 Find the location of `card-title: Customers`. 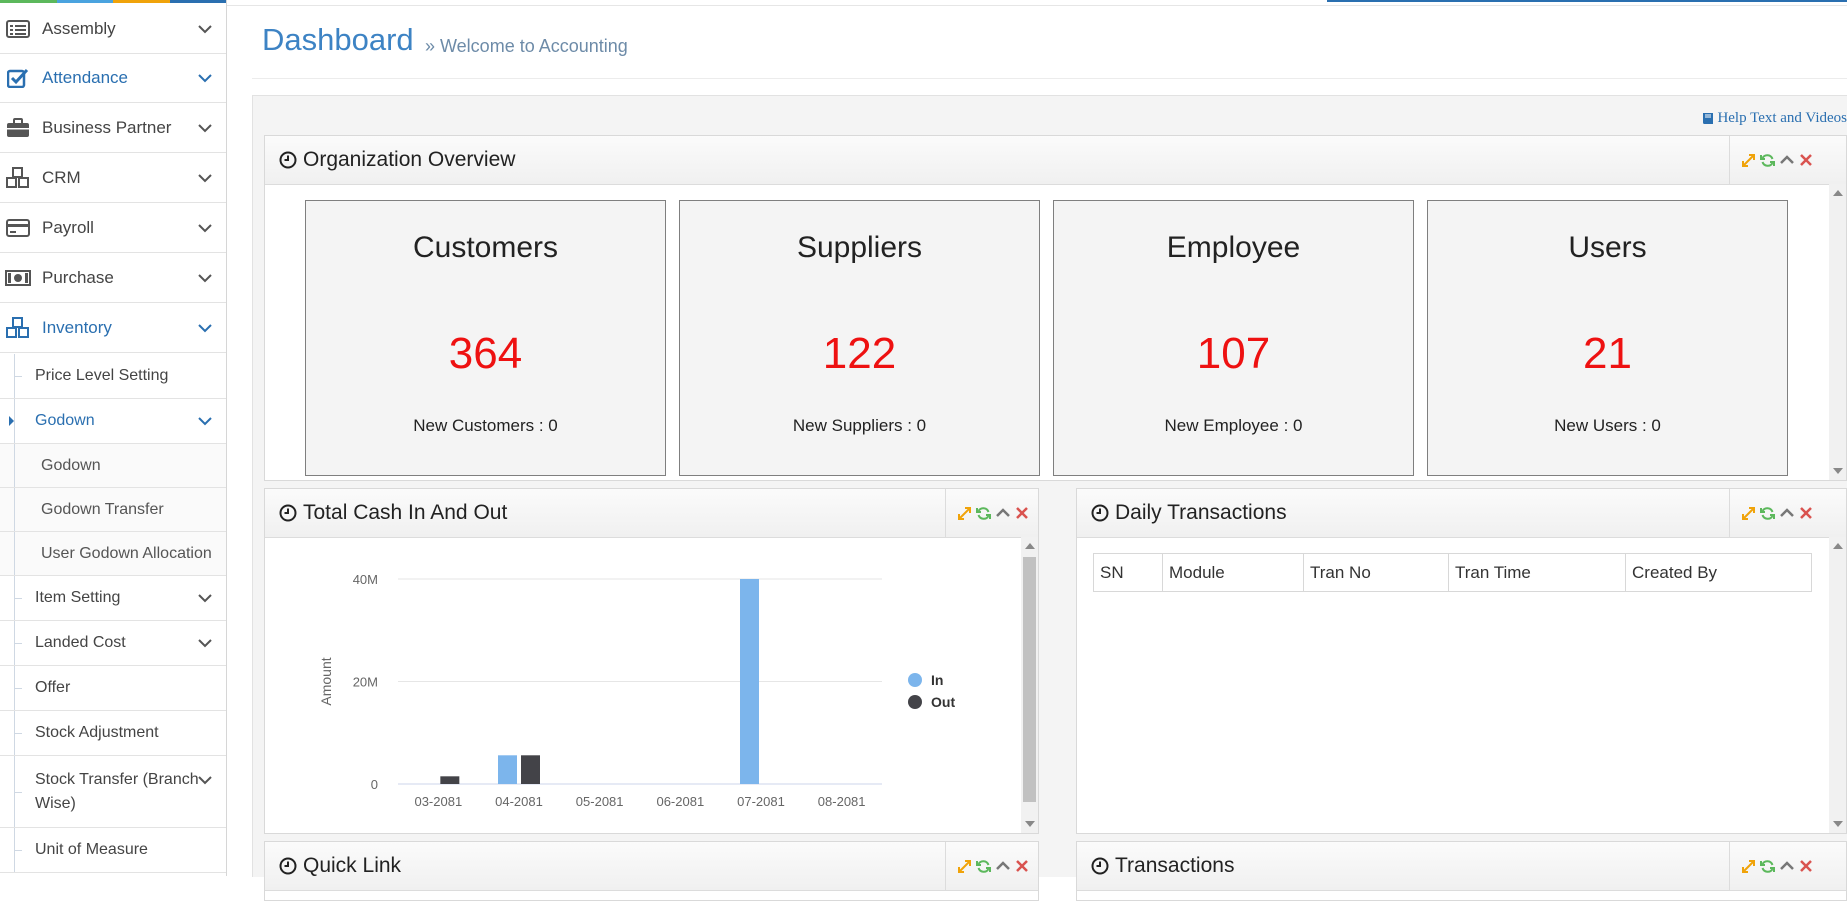

card-title: Customers is located at coordinates (485, 247).